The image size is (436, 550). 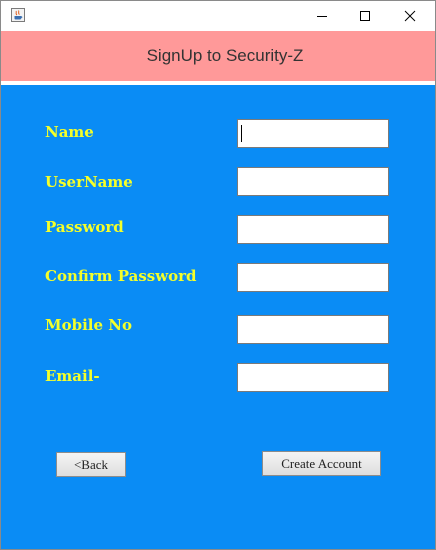 I want to click on mobile-no-label: Mobile No, so click(x=88, y=325).